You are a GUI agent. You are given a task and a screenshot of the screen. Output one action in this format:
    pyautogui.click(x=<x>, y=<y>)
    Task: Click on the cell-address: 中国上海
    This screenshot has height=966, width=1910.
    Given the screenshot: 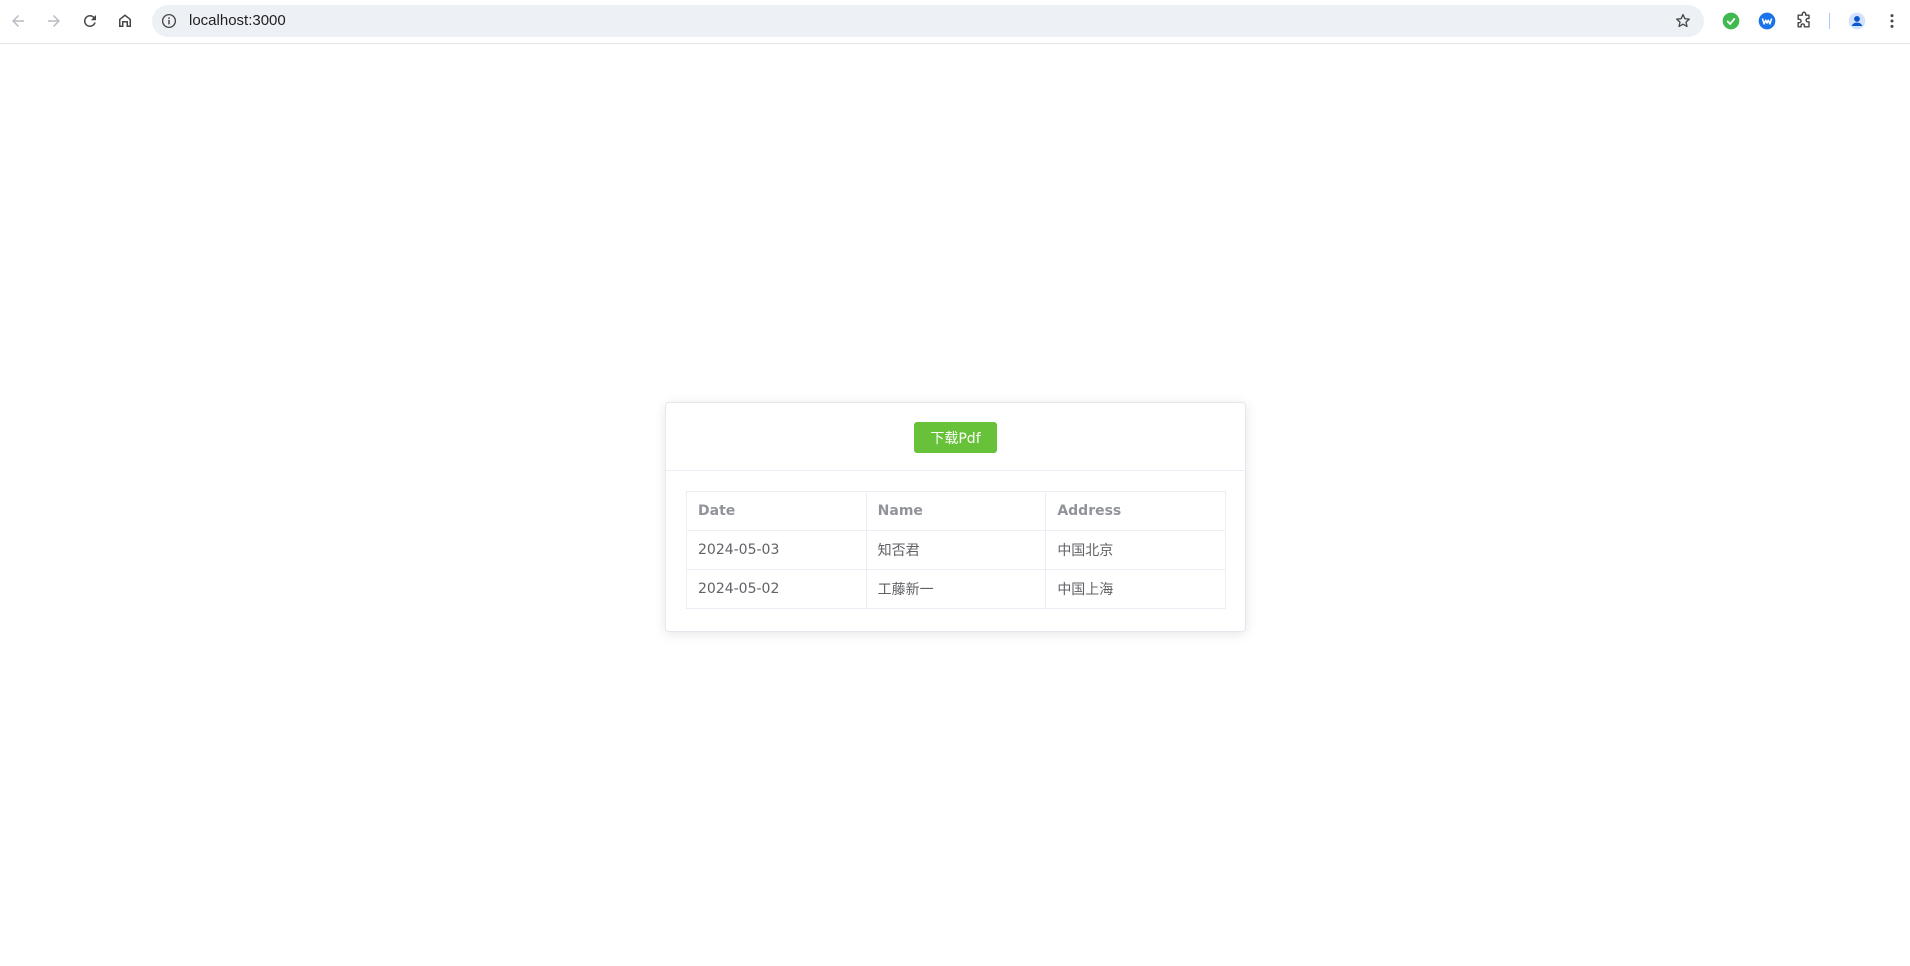 What is the action you would take?
    pyautogui.click(x=1135, y=589)
    